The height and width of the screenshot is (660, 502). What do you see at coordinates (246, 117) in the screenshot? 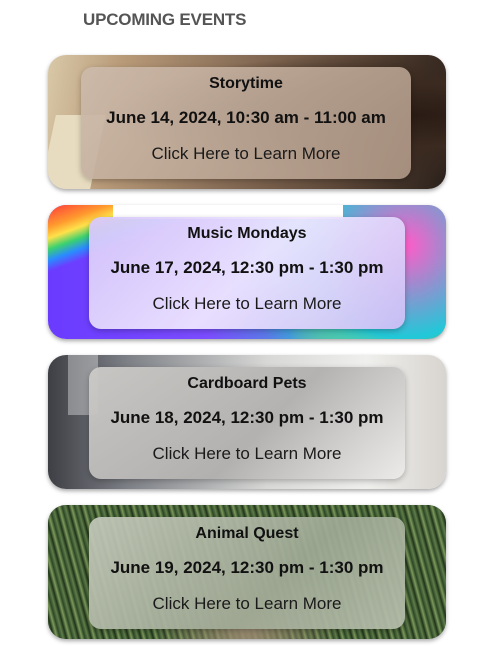
I see `event-date: June 14, 2024, 10:30 am - 11:00 am` at bounding box center [246, 117].